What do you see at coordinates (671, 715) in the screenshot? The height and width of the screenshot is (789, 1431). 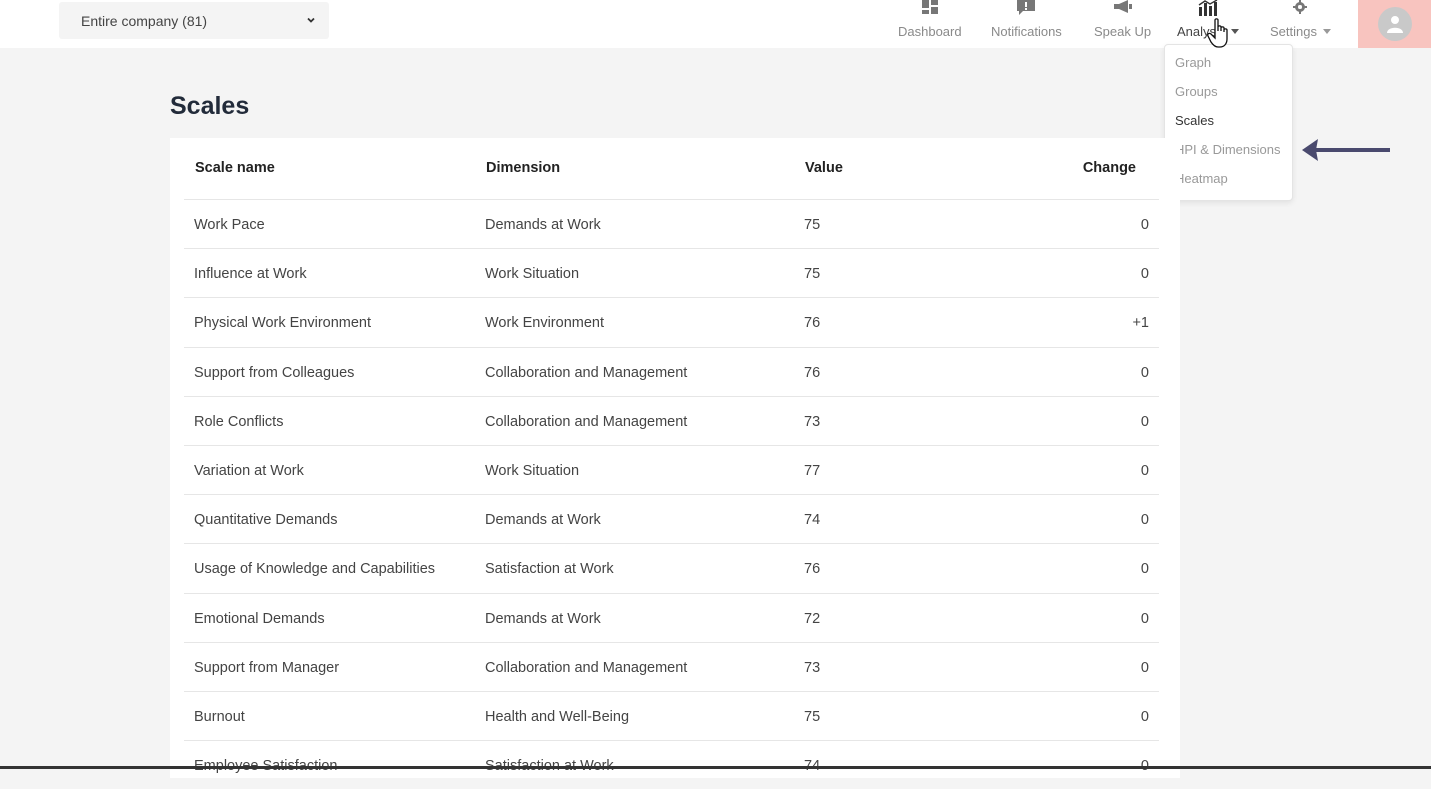 I see `table-row: Burnout Health and Well-Being 75 0` at bounding box center [671, 715].